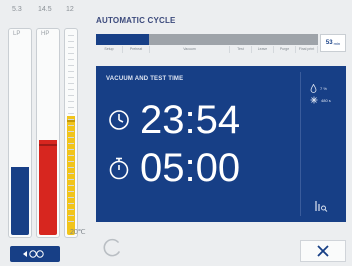  Describe the element at coordinates (329, 43) in the screenshot. I see `timer-value: 53` at that location.